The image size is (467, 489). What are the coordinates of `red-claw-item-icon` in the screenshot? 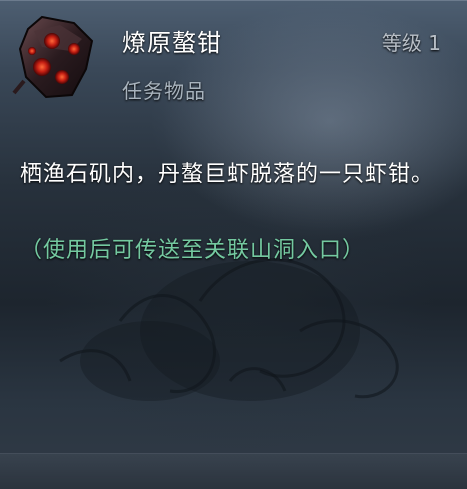 It's located at (53, 57).